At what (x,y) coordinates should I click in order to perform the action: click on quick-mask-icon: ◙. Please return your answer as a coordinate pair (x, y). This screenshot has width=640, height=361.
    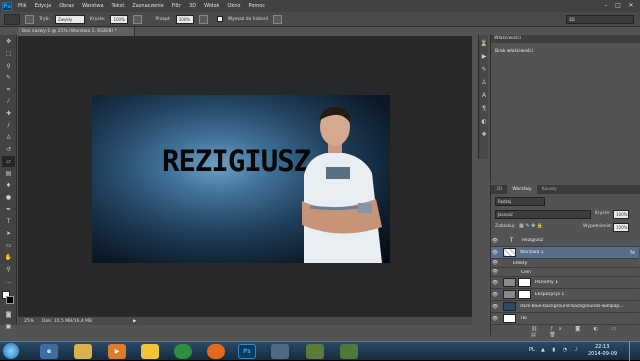
    Looking at the image, I should click on (8, 314).